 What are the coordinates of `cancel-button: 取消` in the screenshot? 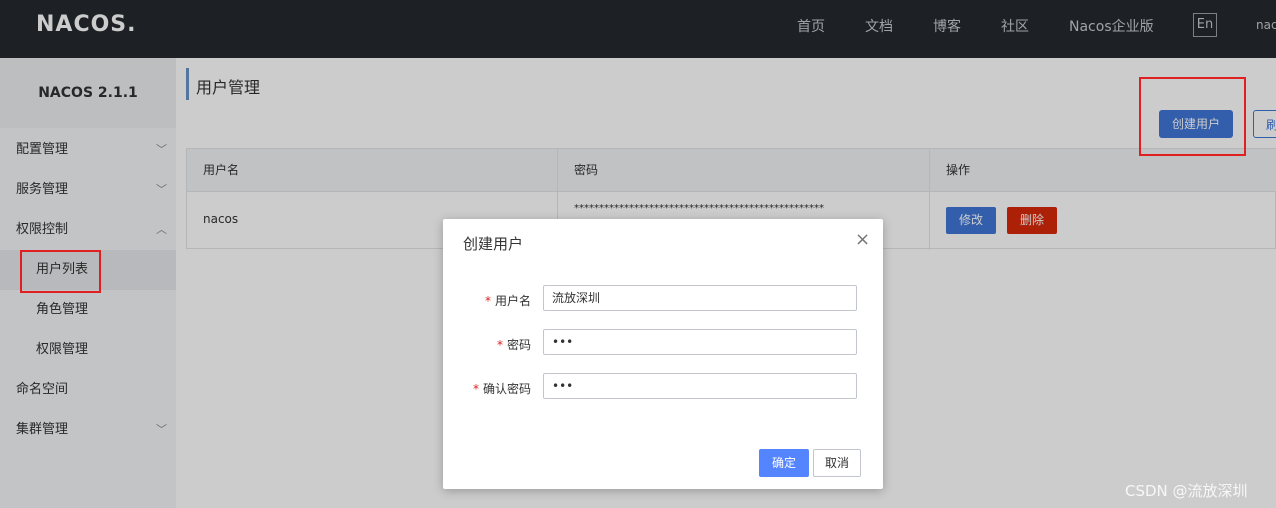 It's located at (837, 463).